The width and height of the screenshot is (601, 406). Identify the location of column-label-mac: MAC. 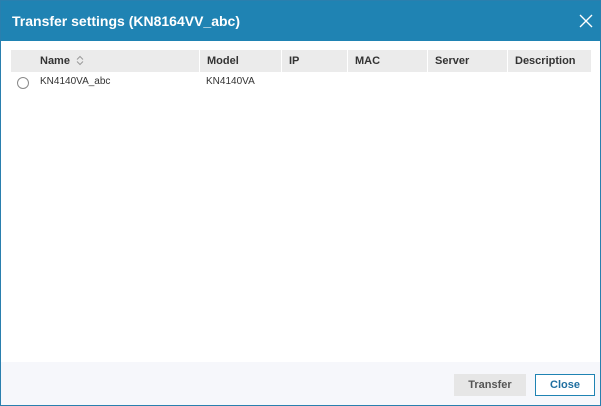
(368, 61).